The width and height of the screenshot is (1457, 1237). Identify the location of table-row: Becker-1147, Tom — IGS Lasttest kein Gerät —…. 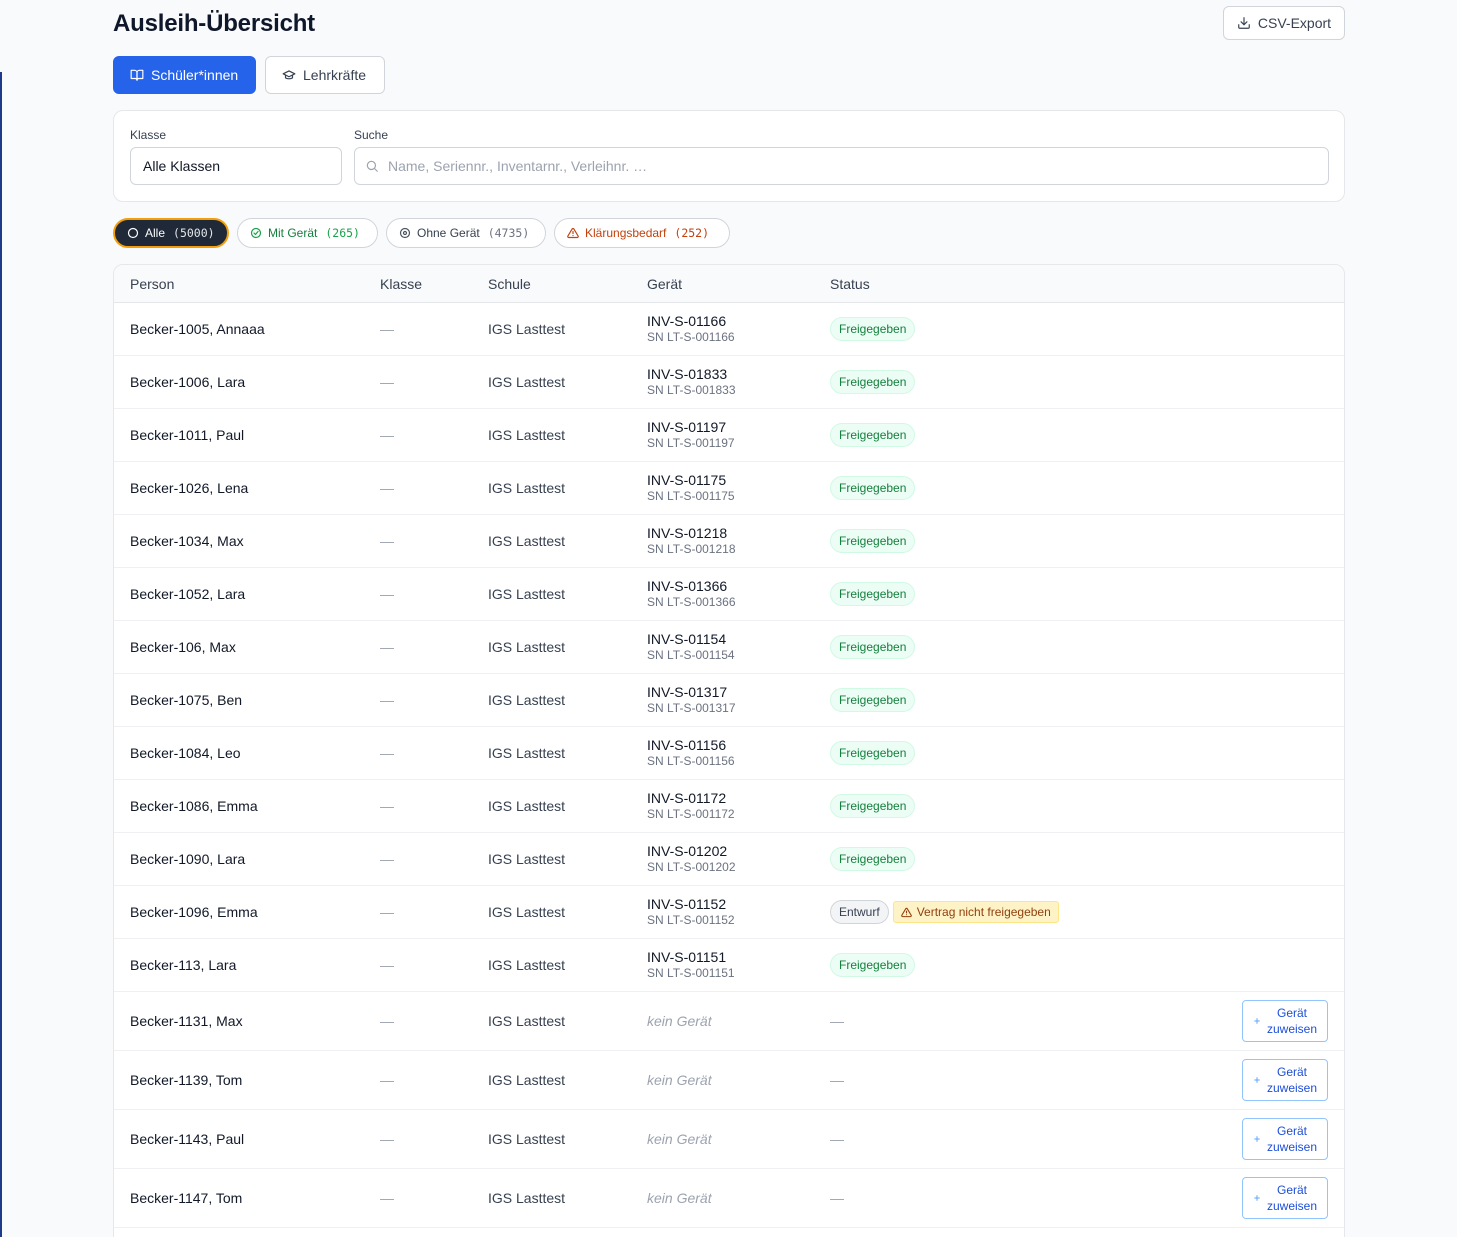
(729, 1198).